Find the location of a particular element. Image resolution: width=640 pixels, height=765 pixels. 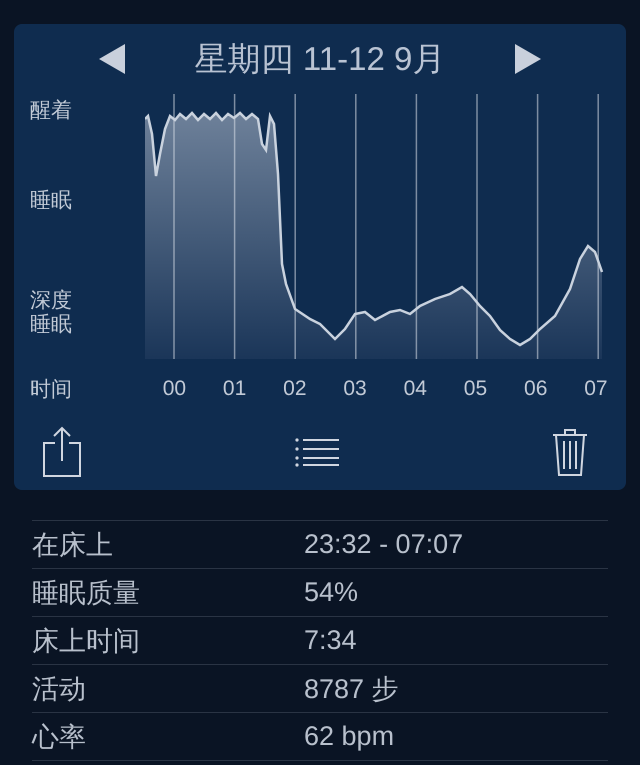

previous-icon is located at coordinates (111, 59).